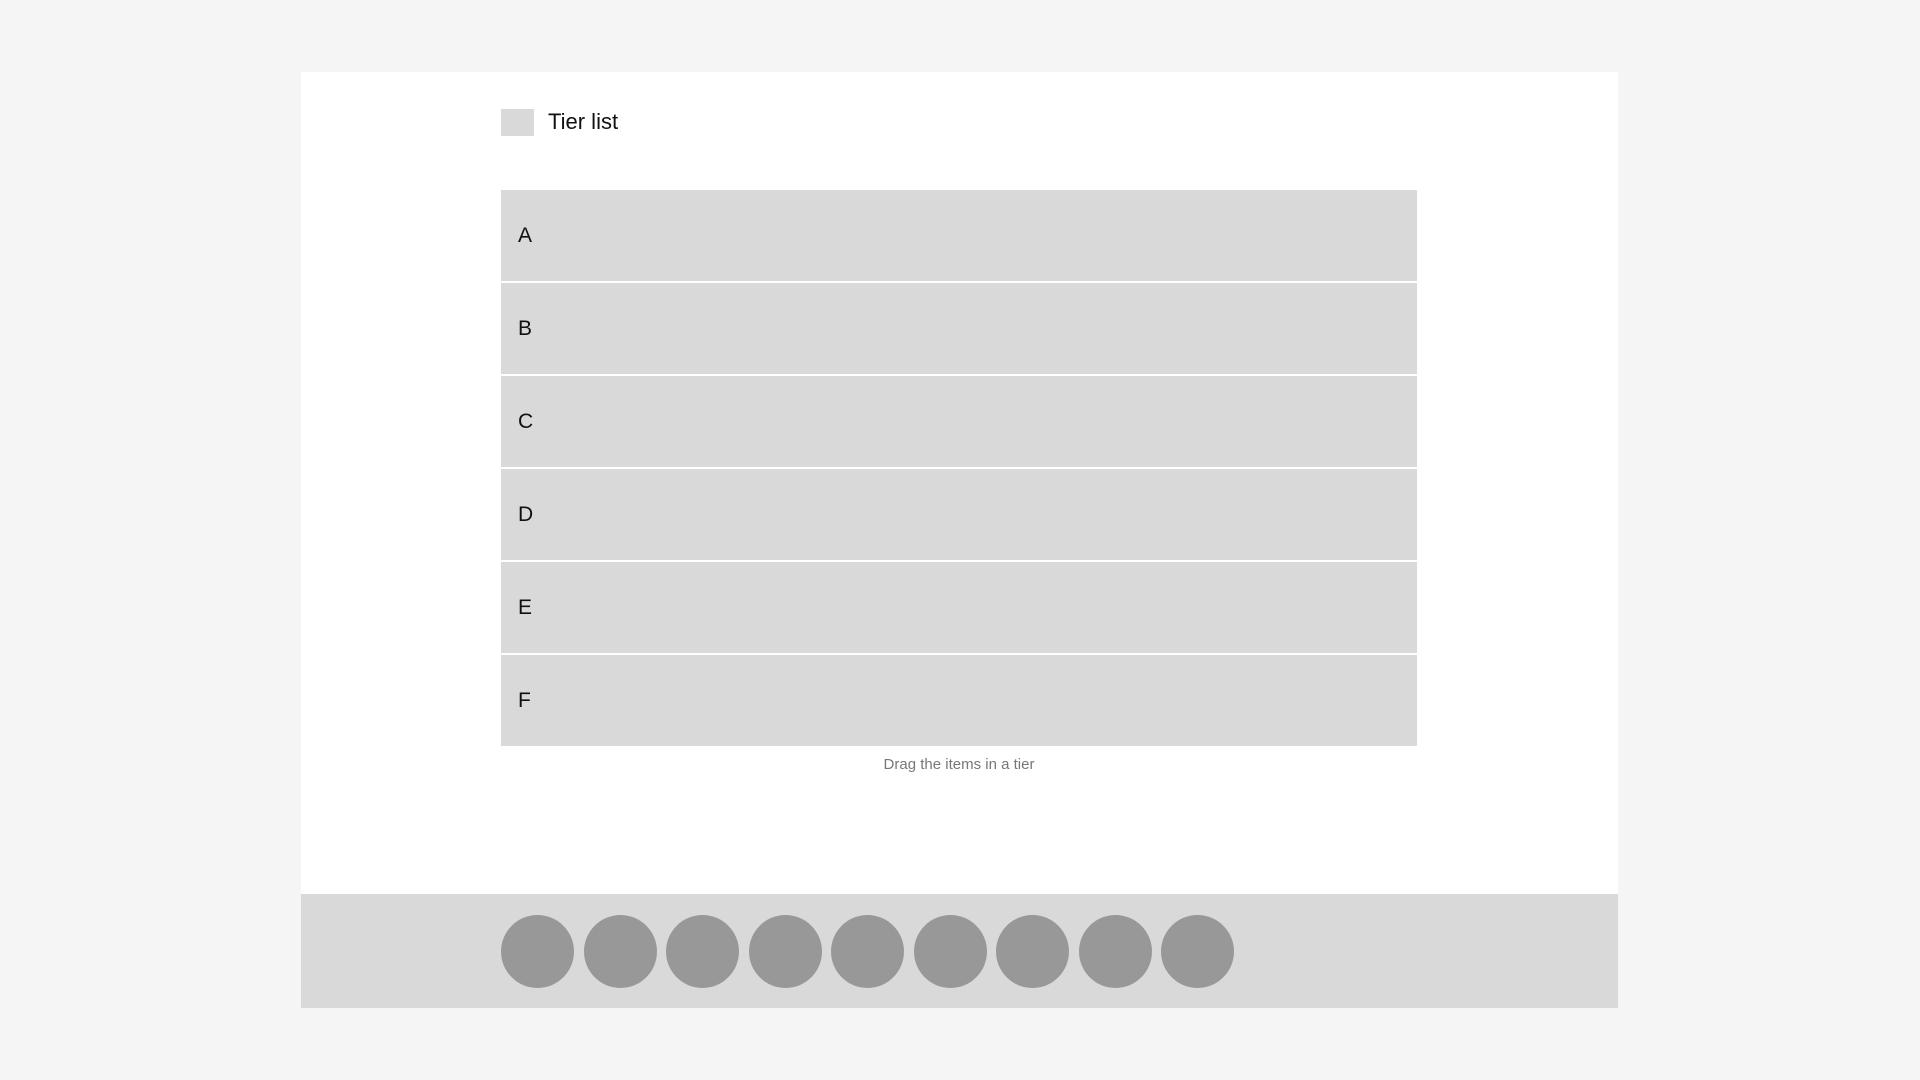 The image size is (1920, 1080). I want to click on page-title: Tier list, so click(583, 121).